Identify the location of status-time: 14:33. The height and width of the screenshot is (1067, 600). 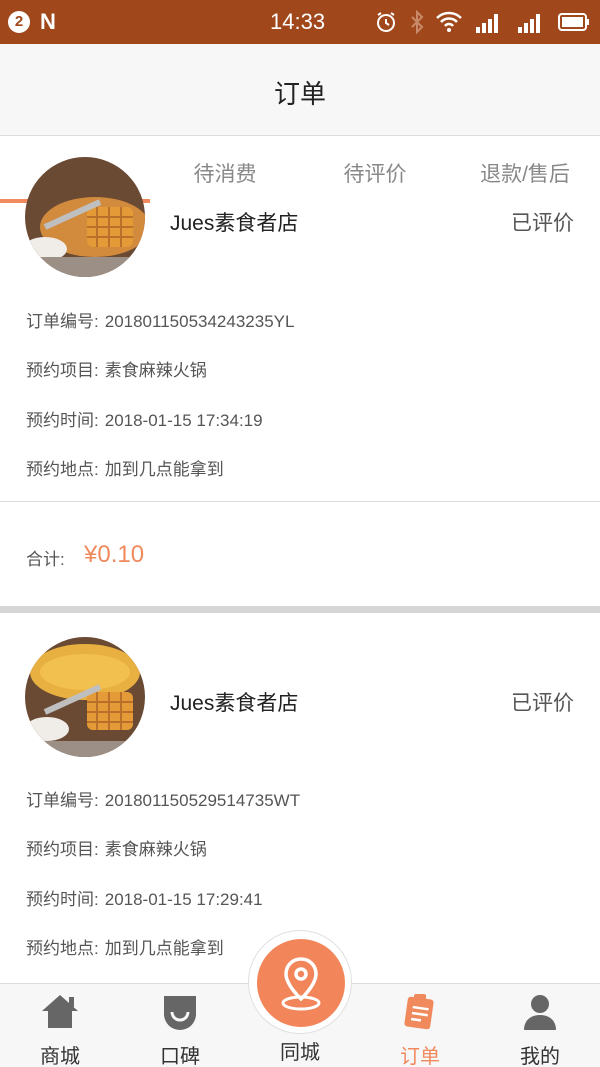
(298, 21).